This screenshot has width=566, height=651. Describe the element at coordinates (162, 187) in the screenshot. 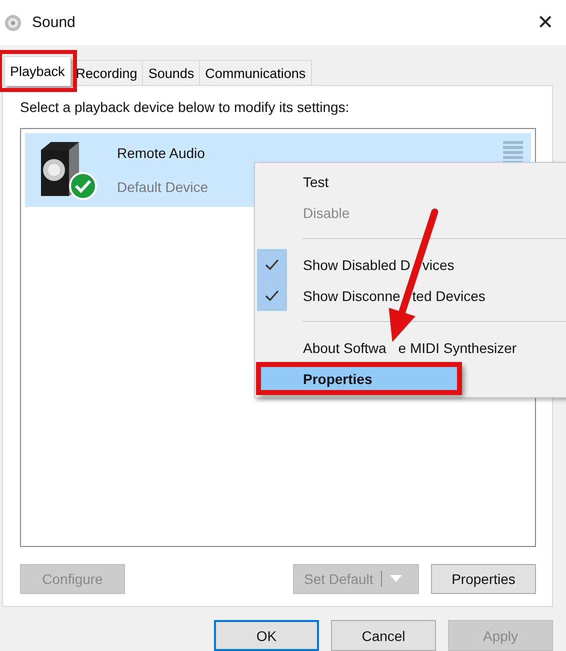

I see `device-status: Default Device` at that location.